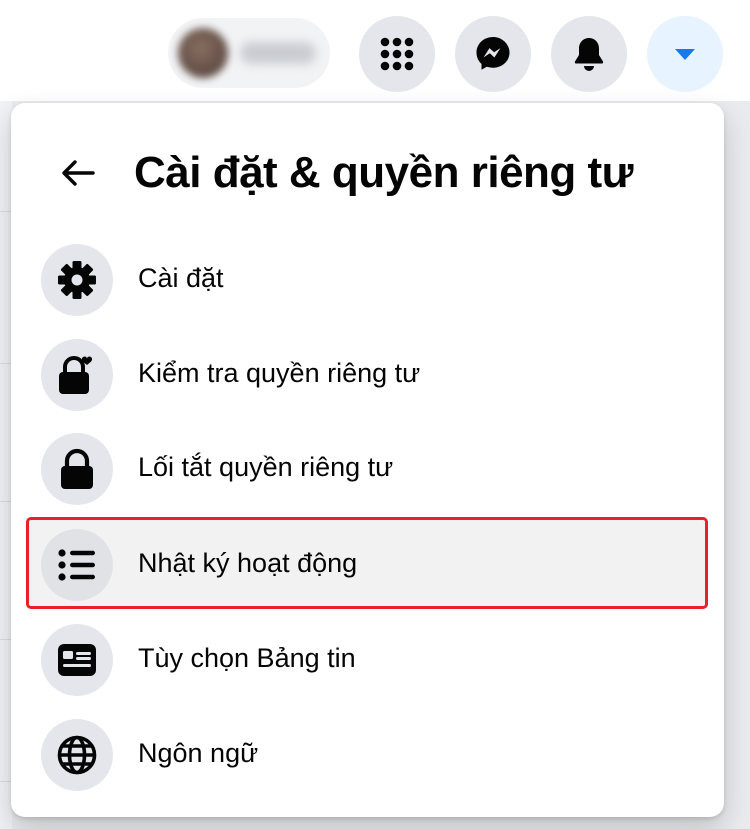  I want to click on bell-icon, so click(589, 54).